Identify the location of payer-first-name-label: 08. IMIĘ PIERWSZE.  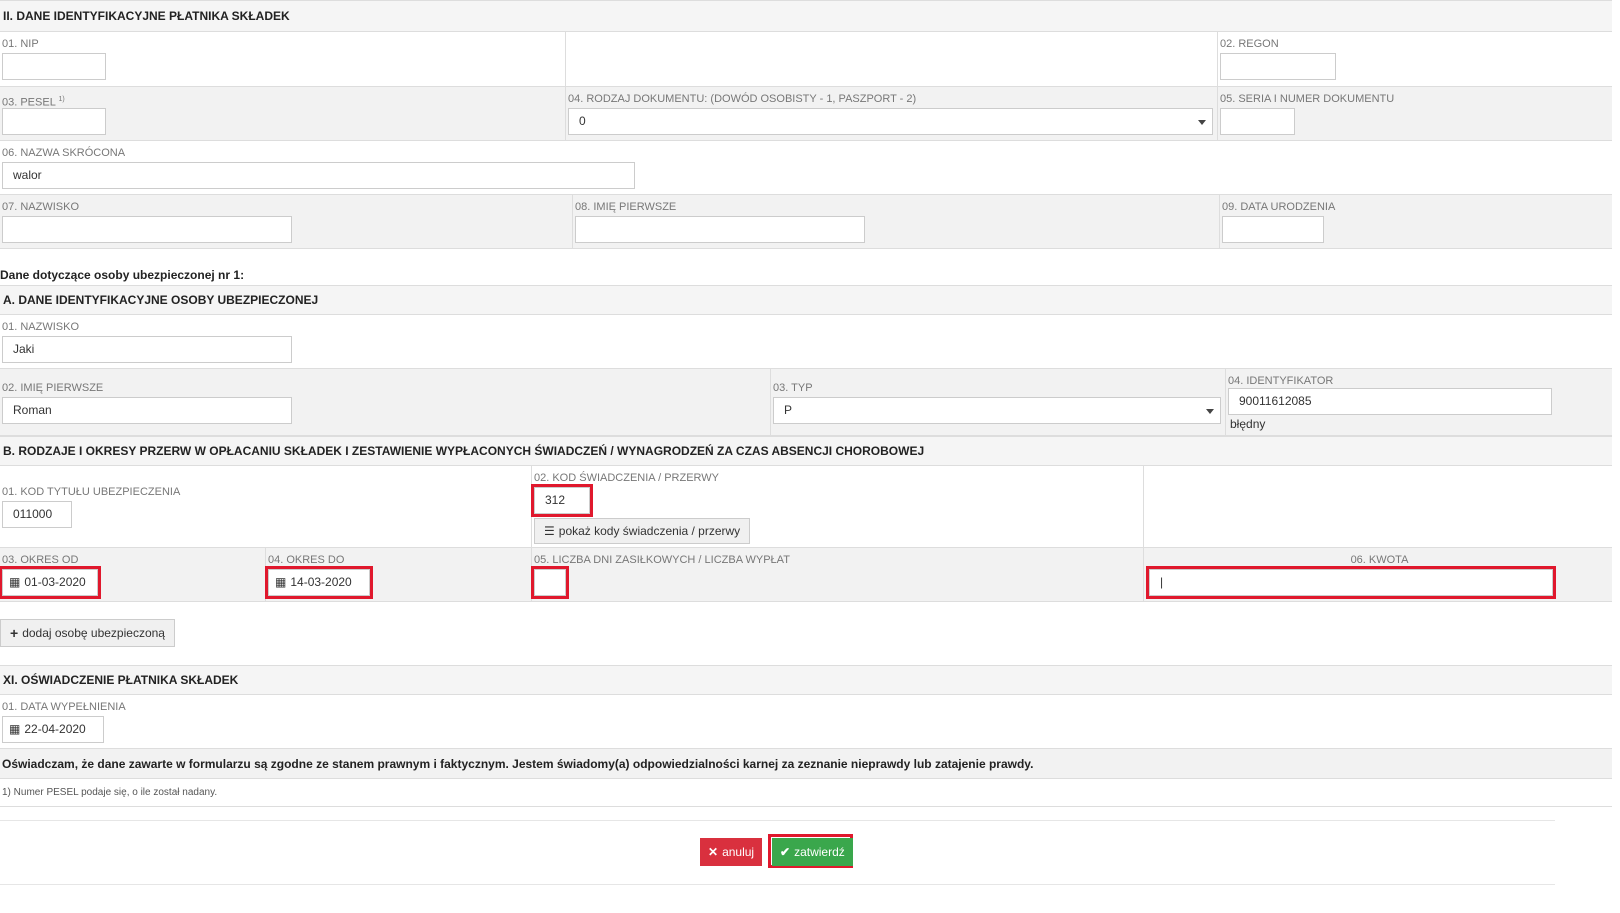
(626, 207).